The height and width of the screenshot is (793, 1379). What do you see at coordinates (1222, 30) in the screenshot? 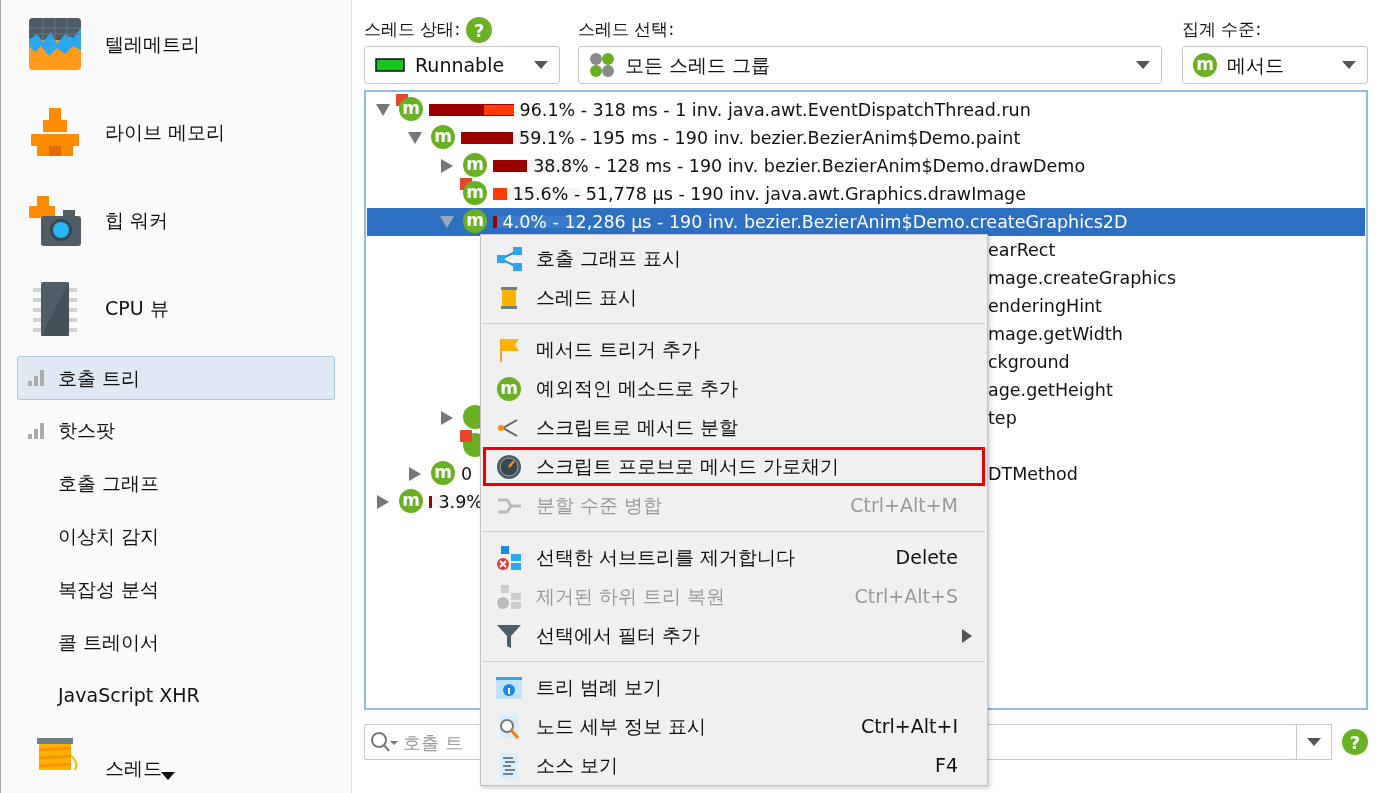
I see `field-label: 집계 수준:` at bounding box center [1222, 30].